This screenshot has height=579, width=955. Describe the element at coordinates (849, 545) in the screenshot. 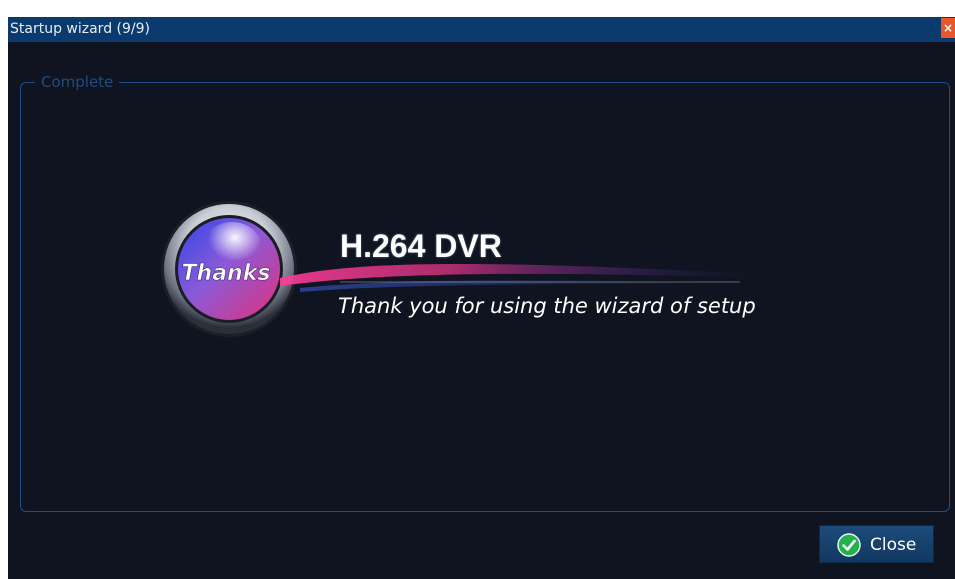

I see `check-circle-icon` at that location.